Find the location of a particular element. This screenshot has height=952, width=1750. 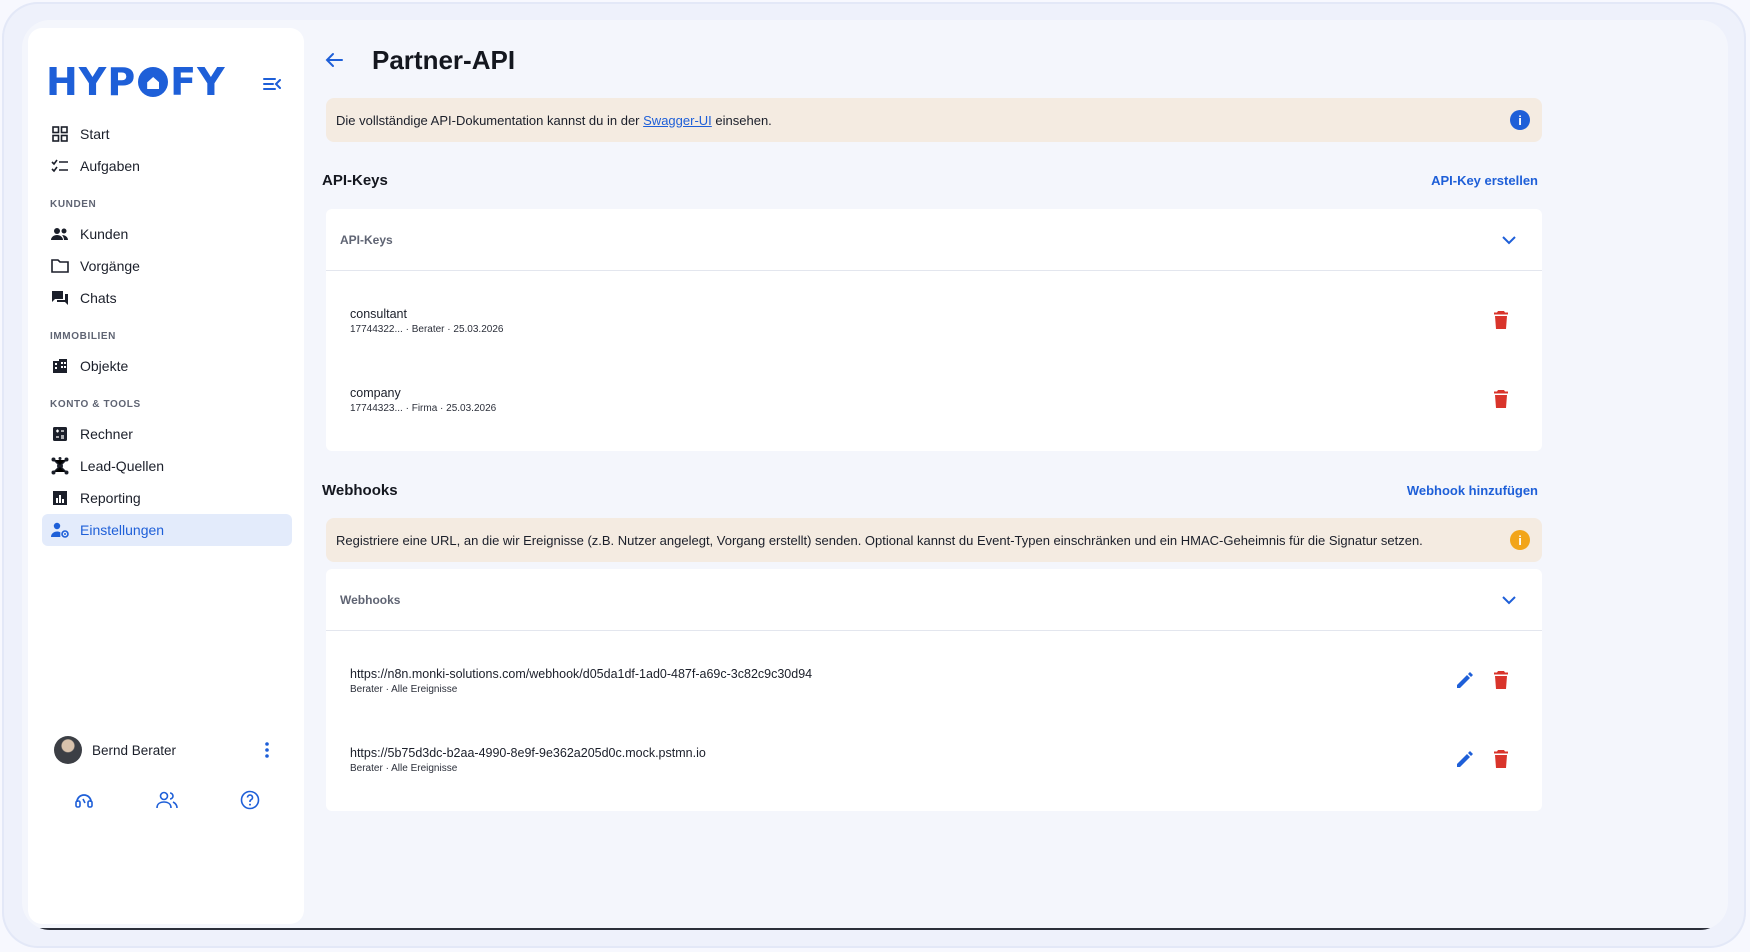

grid-icon is located at coordinates (60, 134).